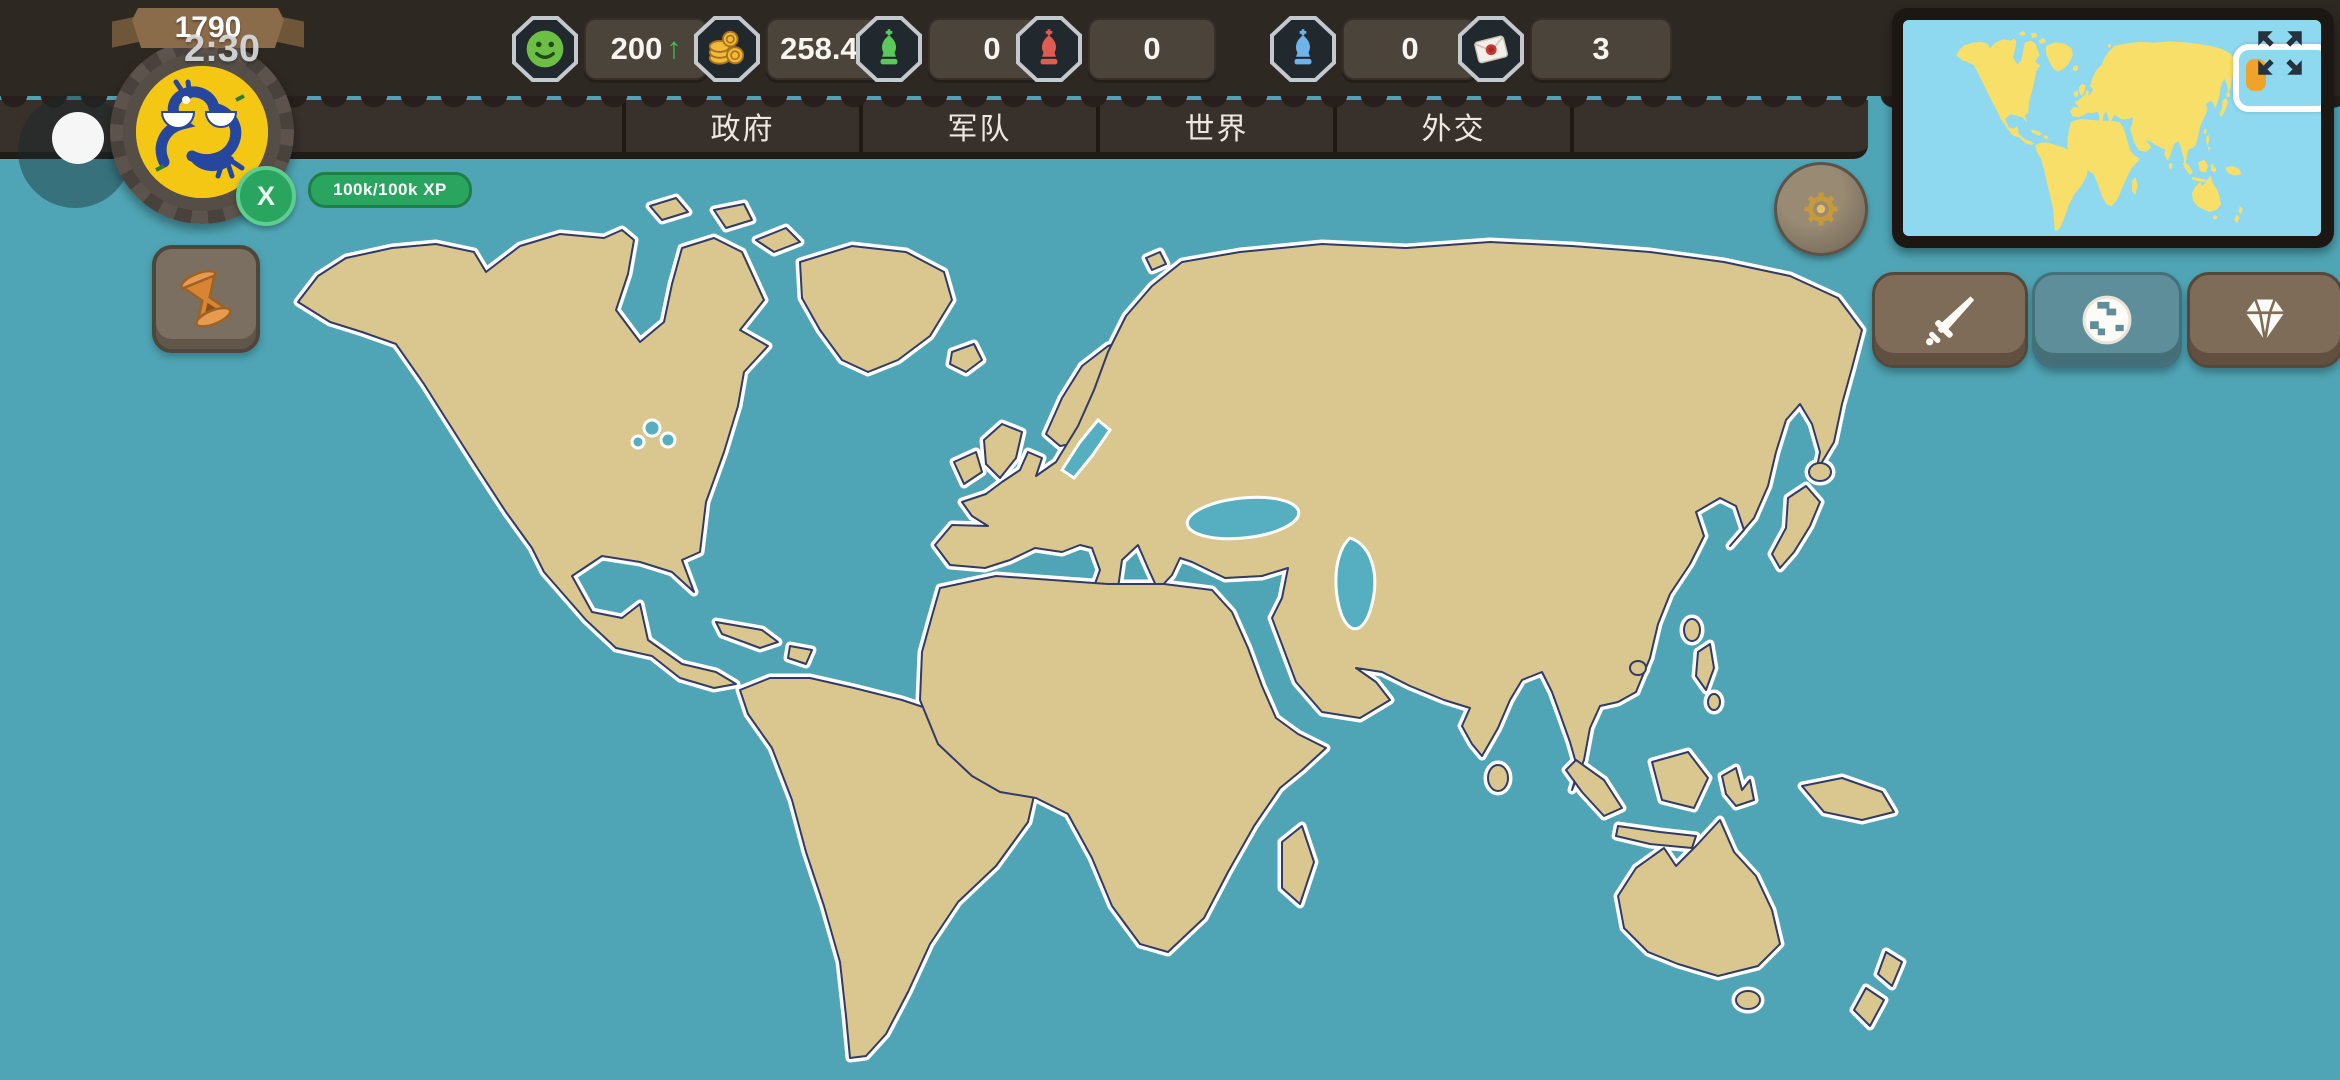  I want to click on resource-letters: 3, so click(1565, 49).